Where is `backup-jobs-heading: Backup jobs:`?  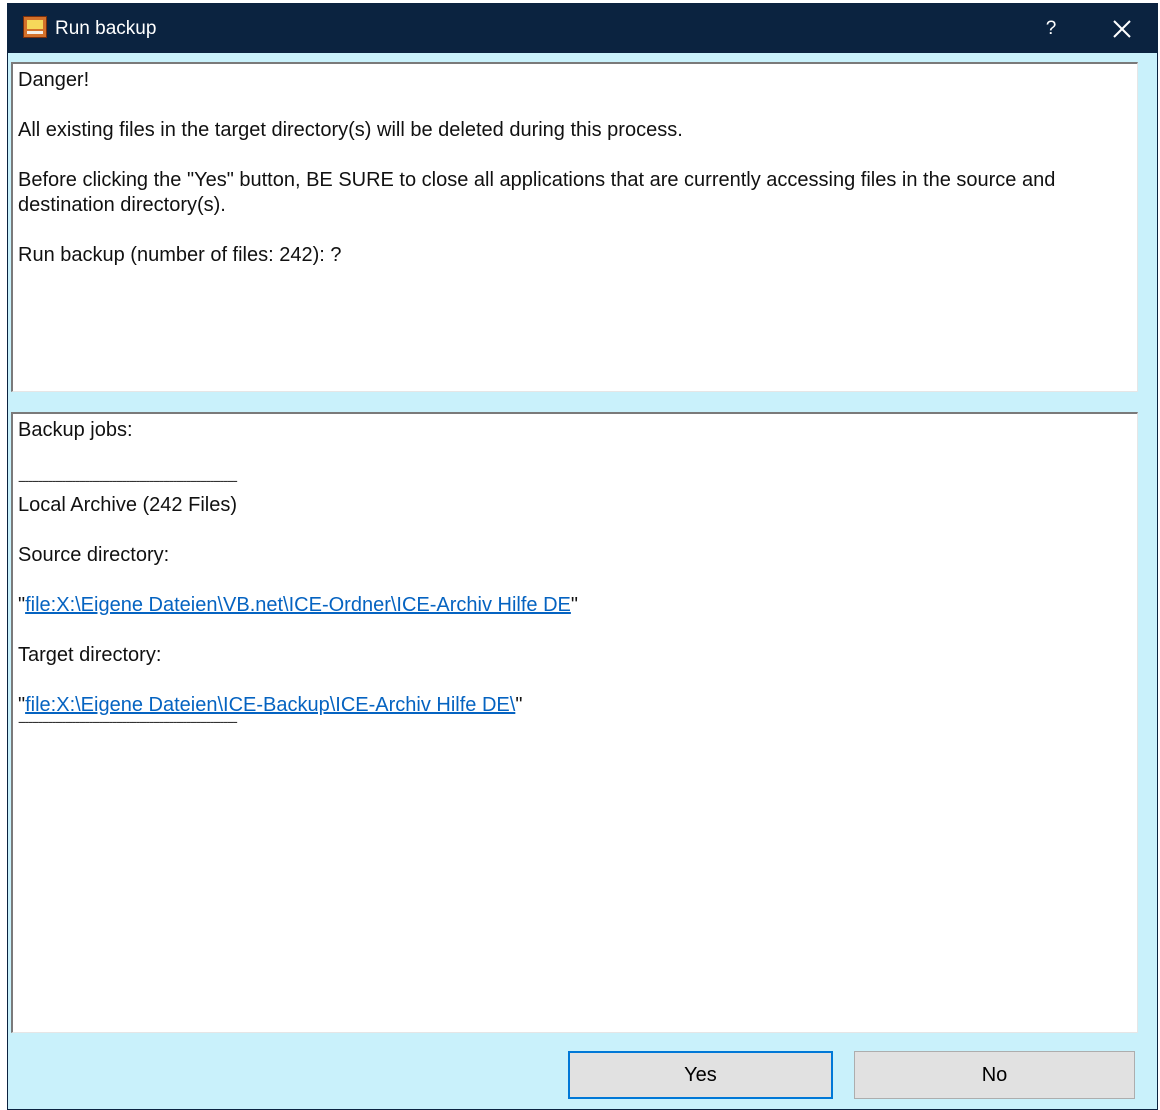 backup-jobs-heading: Backup jobs: is located at coordinates (75, 430).